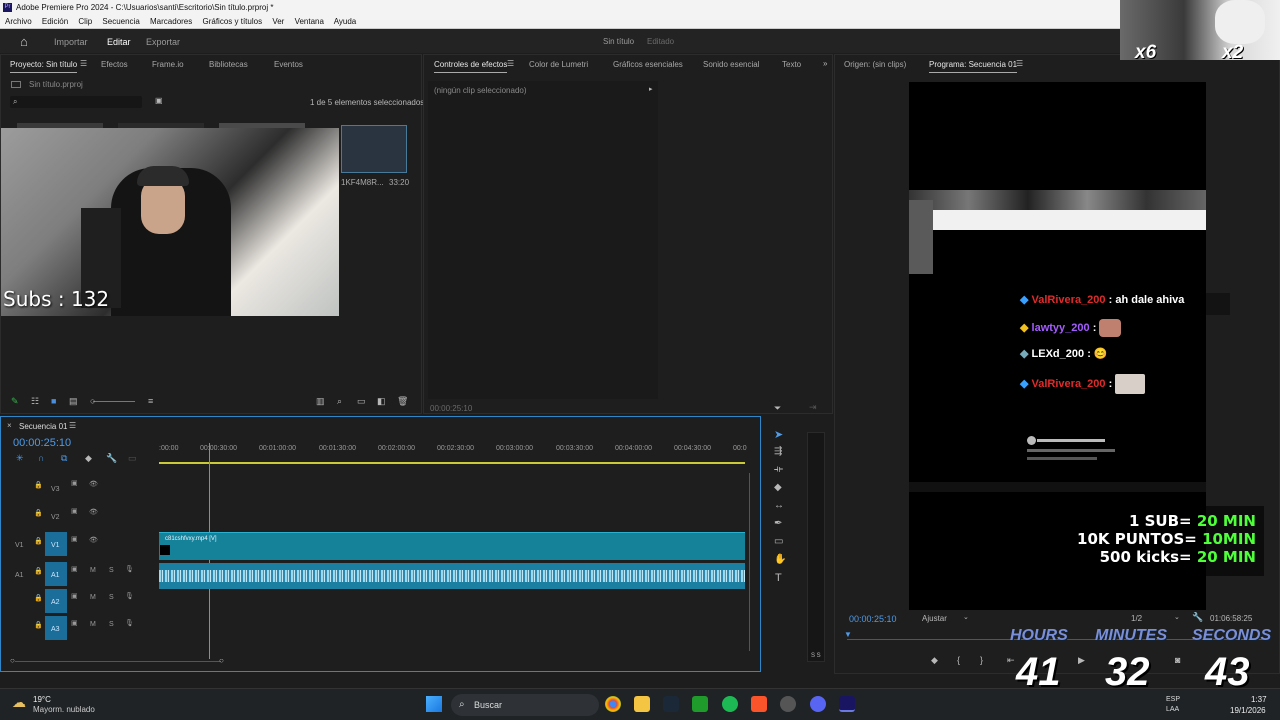 The width and height of the screenshot is (1280, 720). What do you see at coordinates (778, 469) in the screenshot?
I see `ripple-edit-tool-icon: ⟛` at bounding box center [778, 469].